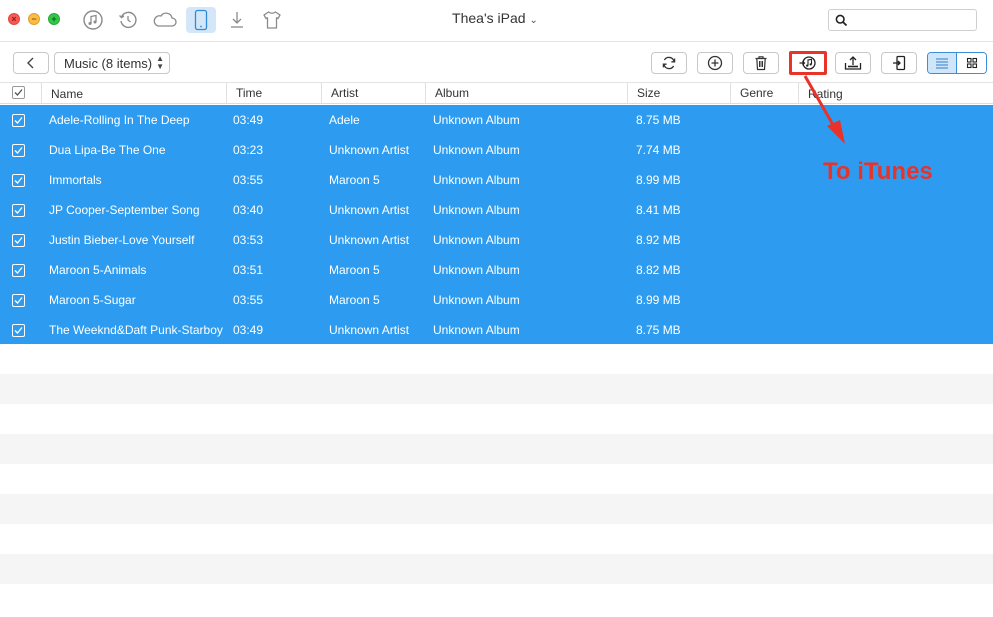 The image size is (993, 617). Describe the element at coordinates (853, 63) in the screenshot. I see `export-tray-icon` at that location.